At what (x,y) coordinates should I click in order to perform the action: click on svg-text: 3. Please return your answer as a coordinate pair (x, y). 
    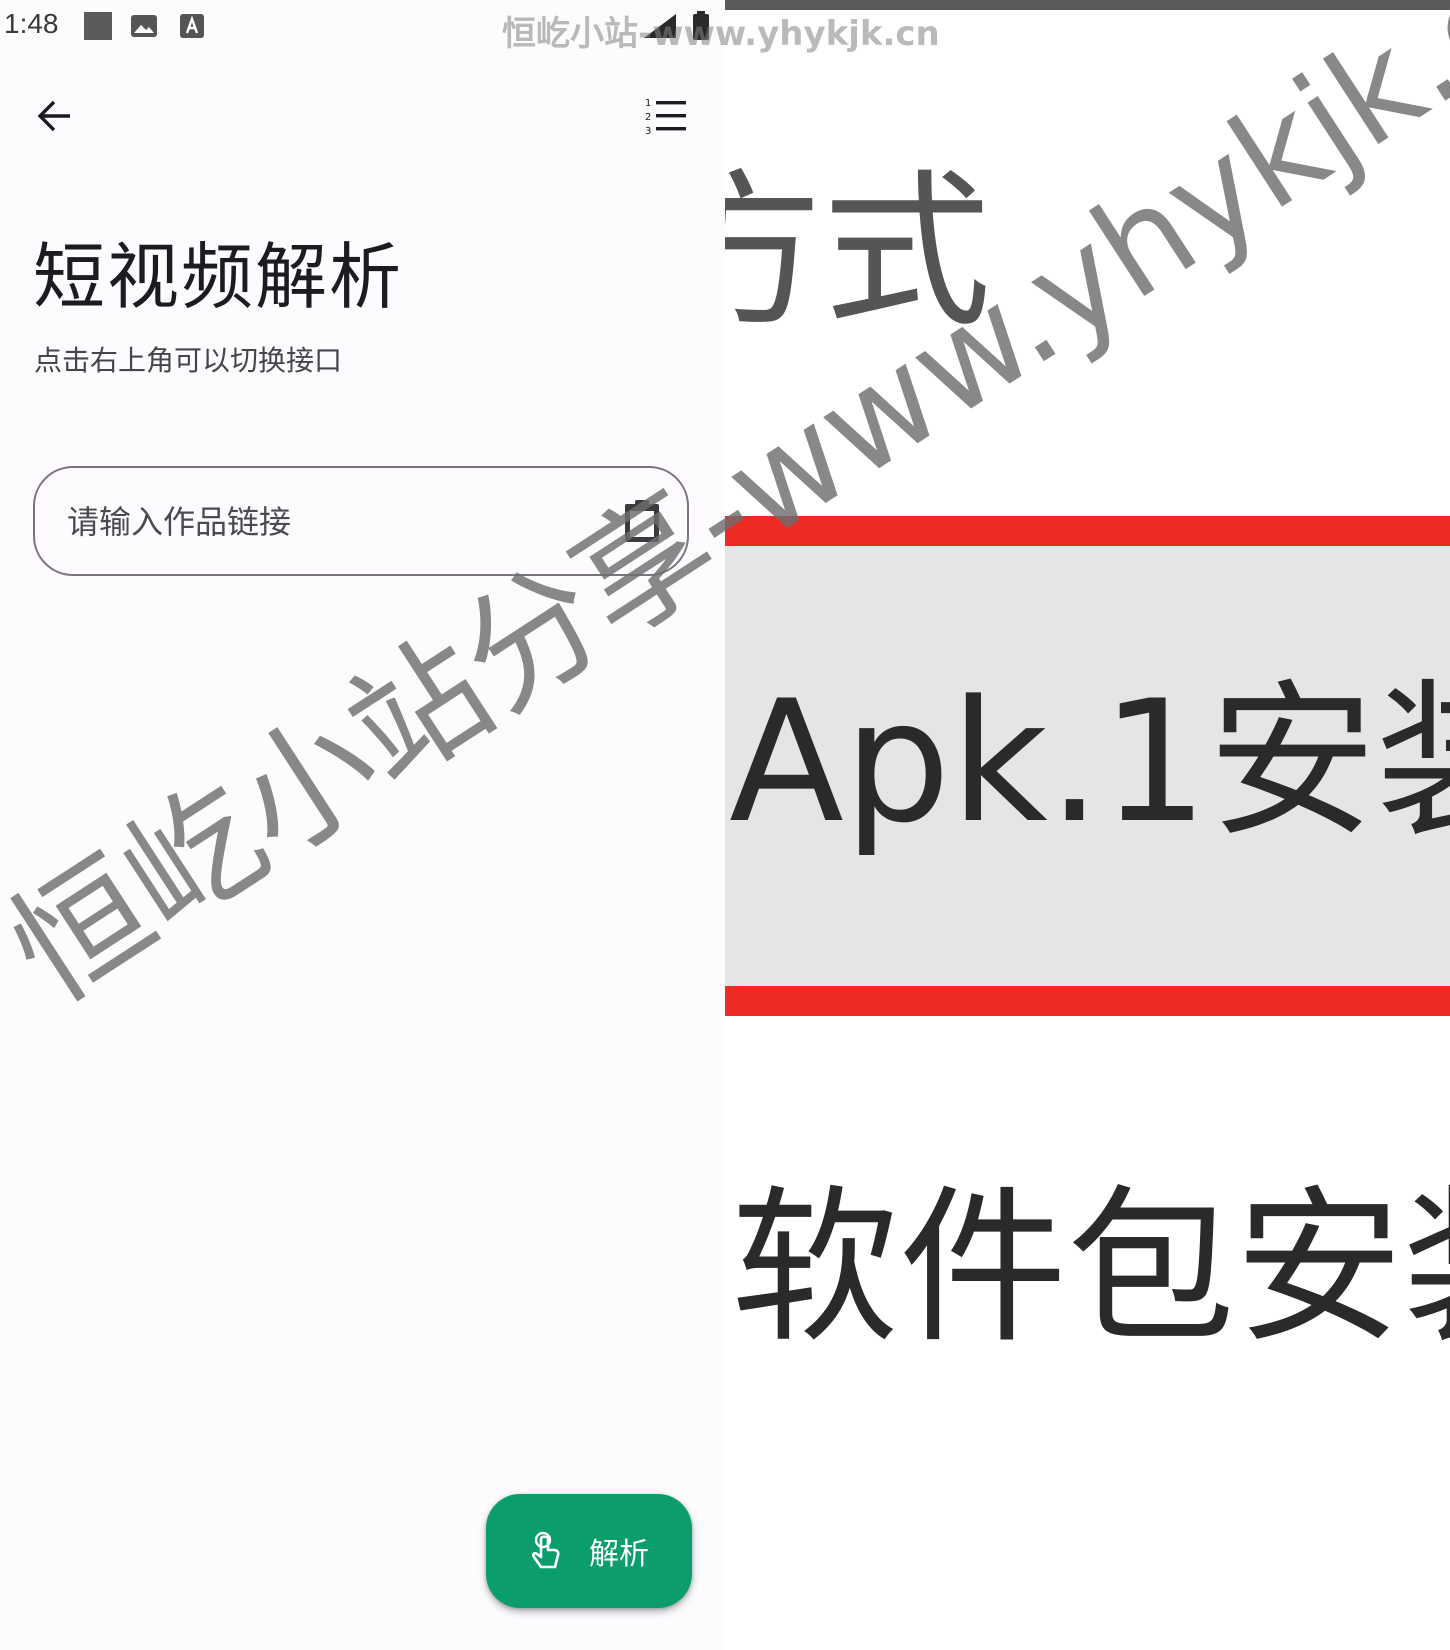
    Looking at the image, I should click on (648, 131).